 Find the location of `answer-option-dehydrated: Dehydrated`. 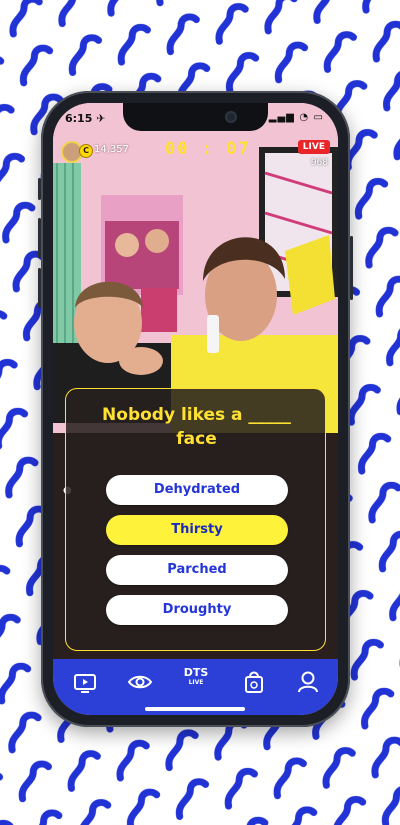

answer-option-dehydrated: Dehydrated is located at coordinates (197, 490).